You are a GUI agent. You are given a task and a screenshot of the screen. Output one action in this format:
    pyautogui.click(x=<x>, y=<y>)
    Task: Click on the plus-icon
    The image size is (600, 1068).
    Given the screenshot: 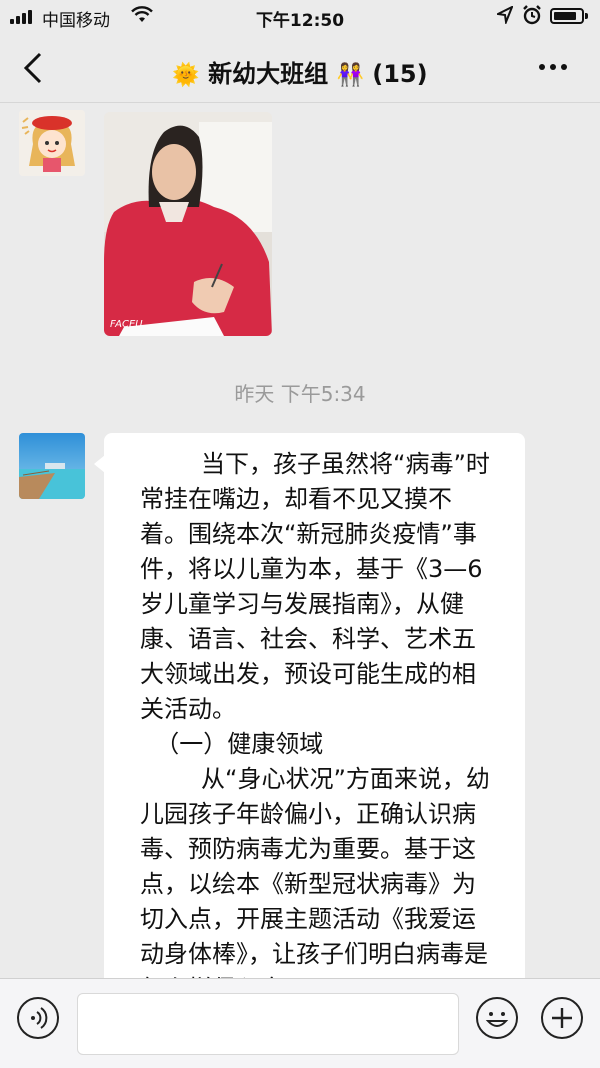 What is the action you would take?
    pyautogui.click(x=562, y=1018)
    